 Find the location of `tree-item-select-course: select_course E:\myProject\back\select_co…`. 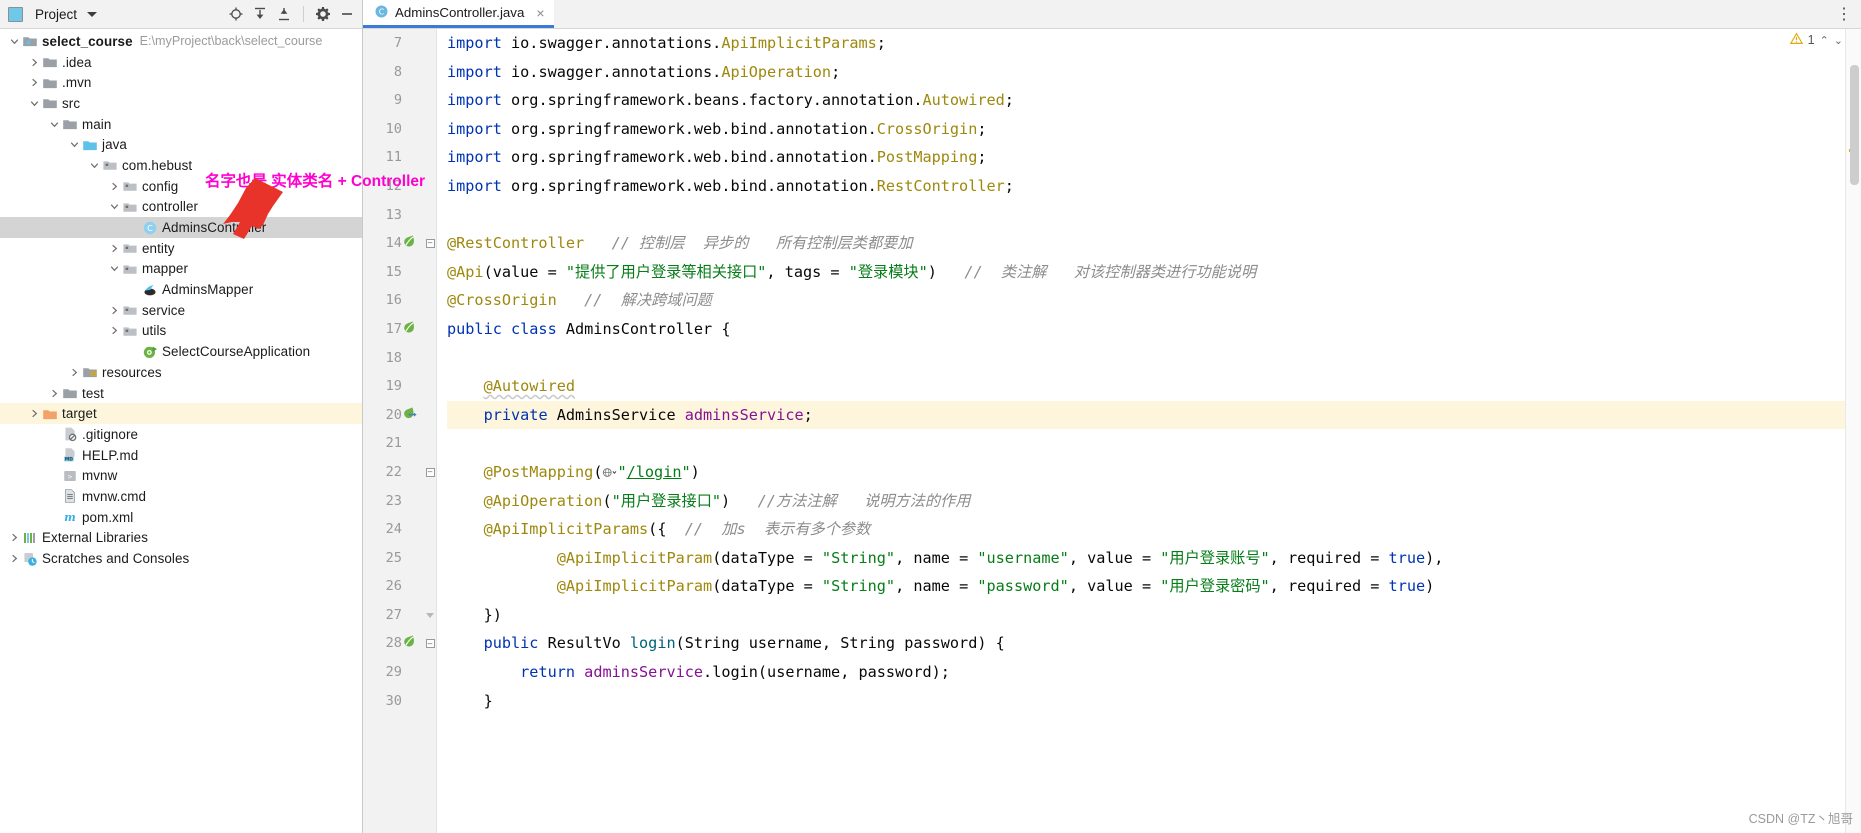

tree-item-select-course: select_course E:\myProject\back\select_co… is located at coordinates (181, 41).